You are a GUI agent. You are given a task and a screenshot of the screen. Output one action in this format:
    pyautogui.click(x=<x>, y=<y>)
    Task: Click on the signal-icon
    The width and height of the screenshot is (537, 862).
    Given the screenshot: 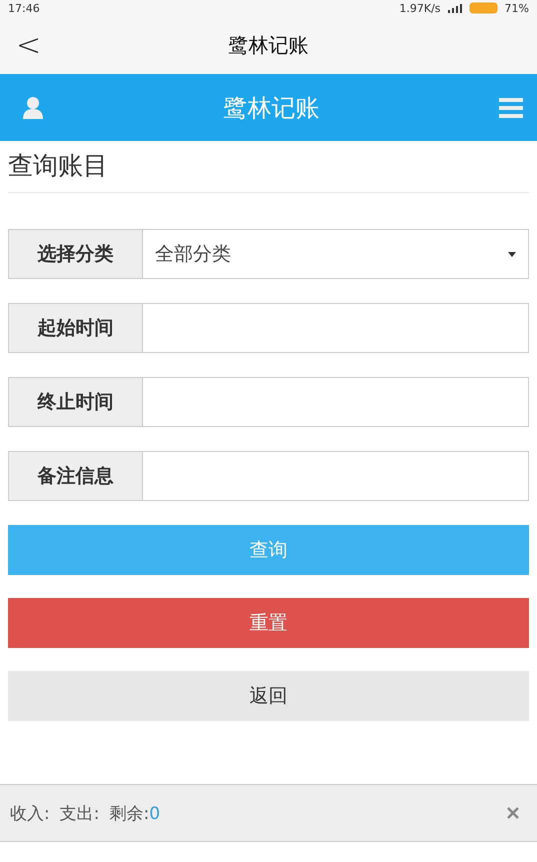 What is the action you would take?
    pyautogui.click(x=454, y=8)
    